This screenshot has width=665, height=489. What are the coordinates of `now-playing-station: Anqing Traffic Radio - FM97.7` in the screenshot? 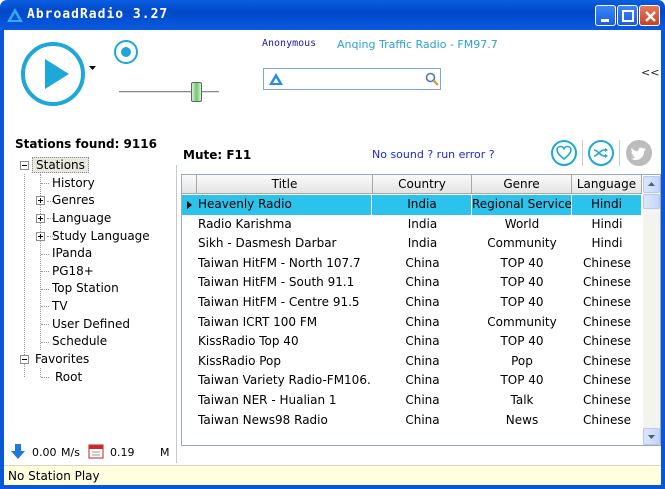 It's located at (417, 44).